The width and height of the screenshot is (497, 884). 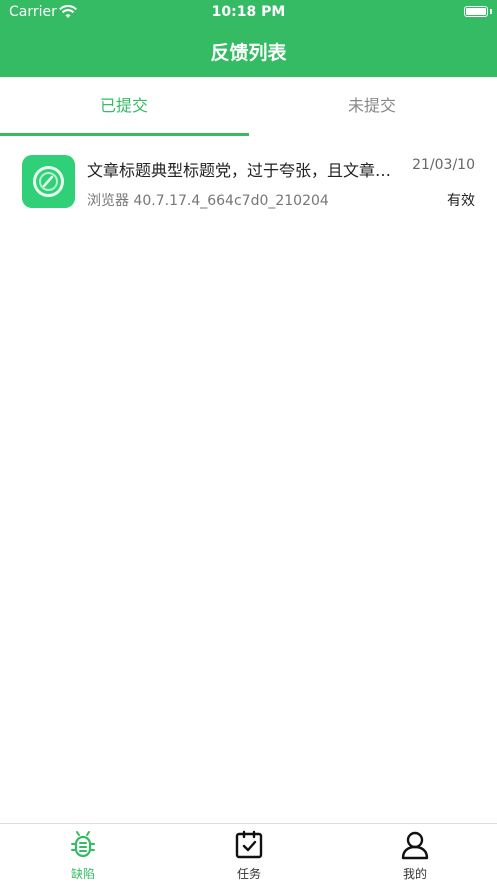 What do you see at coordinates (491, 11) in the screenshot?
I see `battery-cap` at bounding box center [491, 11].